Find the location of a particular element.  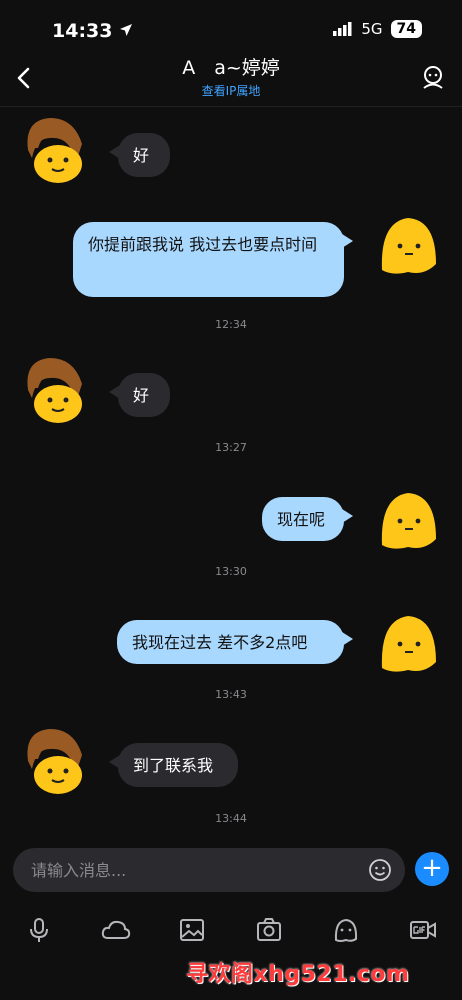

message-input-row: + is located at coordinates (231, 871).